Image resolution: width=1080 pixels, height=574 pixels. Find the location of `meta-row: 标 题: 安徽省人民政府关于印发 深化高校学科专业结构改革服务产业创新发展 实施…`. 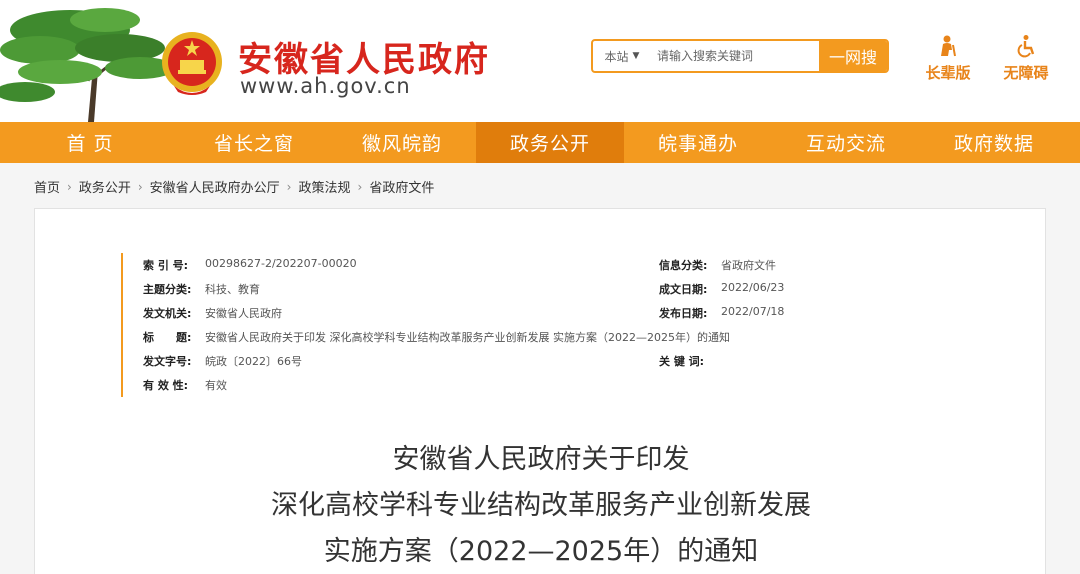

meta-row: 标 题: 安徽省人民政府关于印发 深化高校学科专业结构改革服务产业创新发展 实施… is located at coordinates (552, 337).